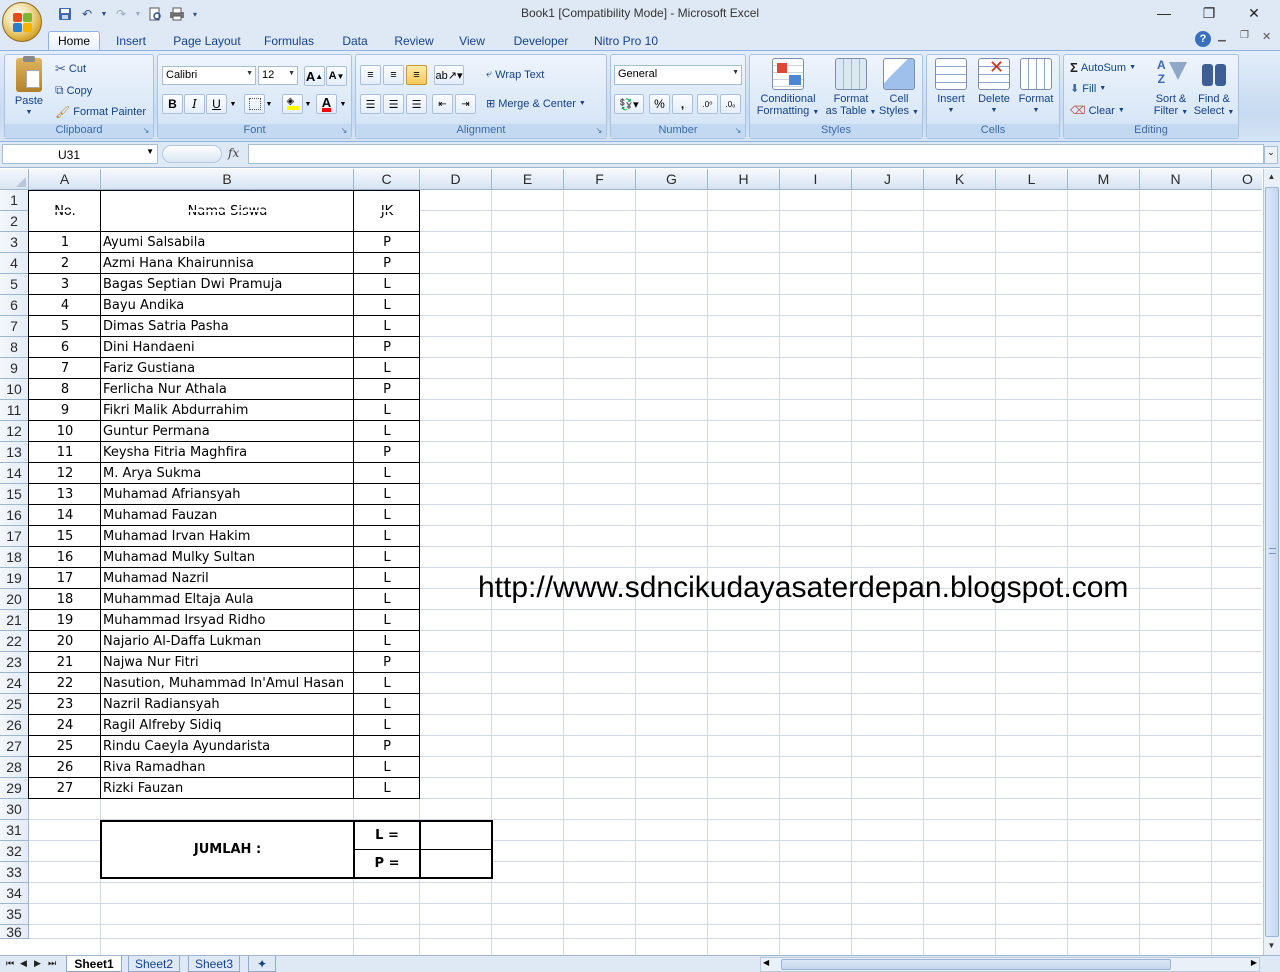  Describe the element at coordinates (233, 104) in the screenshot. I see `underline-dropdown-icon: ▼` at that location.